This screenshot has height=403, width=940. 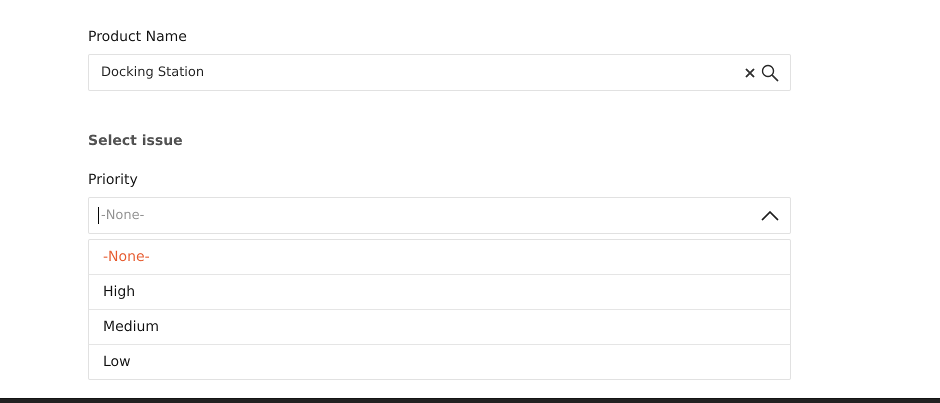 I want to click on section-title: Select issue, so click(x=135, y=141).